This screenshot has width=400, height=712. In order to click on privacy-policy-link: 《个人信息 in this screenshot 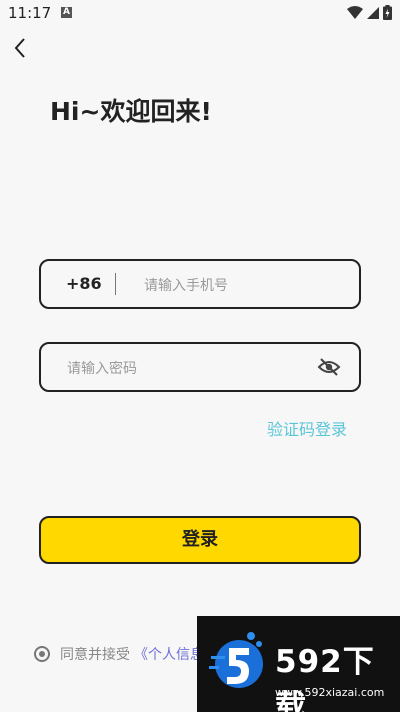, I will do `click(169, 654)`.